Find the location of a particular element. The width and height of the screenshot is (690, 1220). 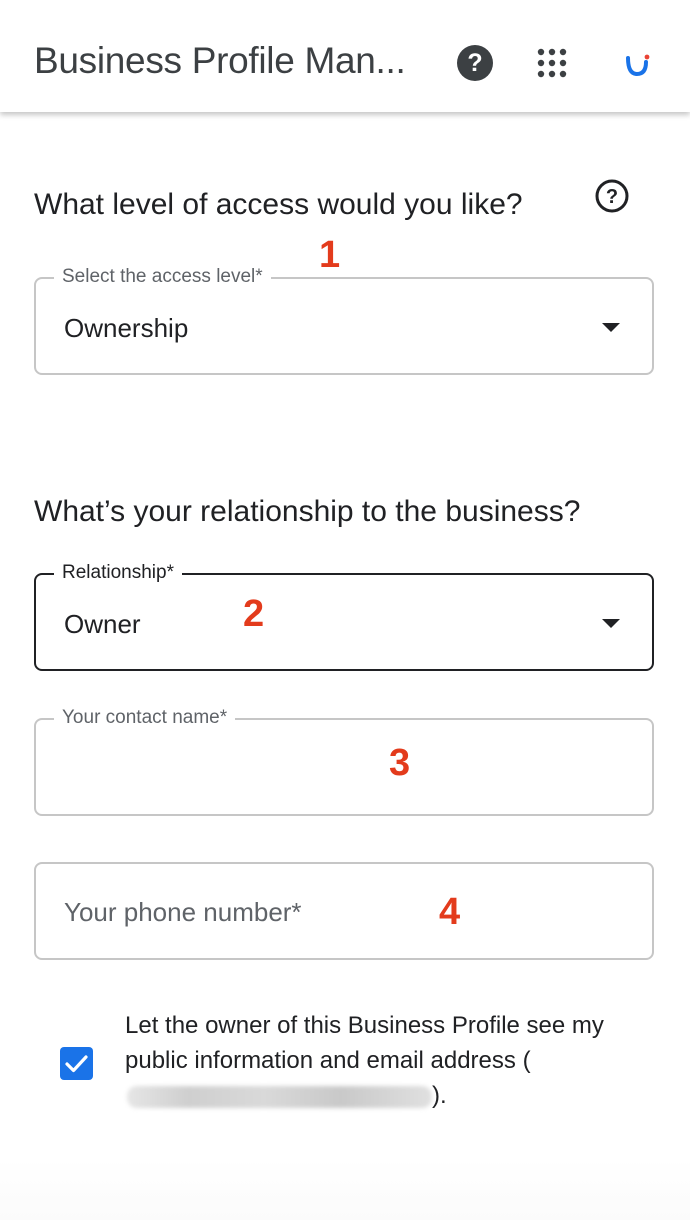

consent-checkbox is located at coordinates (76, 1063).